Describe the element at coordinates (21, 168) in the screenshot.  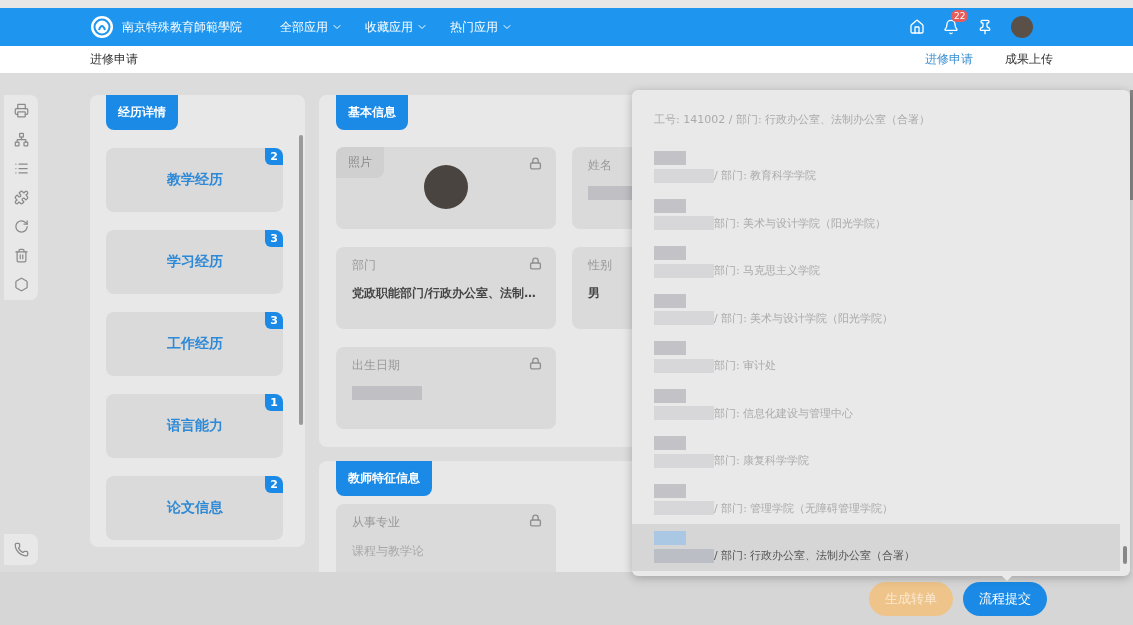
I see `list-icon` at that location.